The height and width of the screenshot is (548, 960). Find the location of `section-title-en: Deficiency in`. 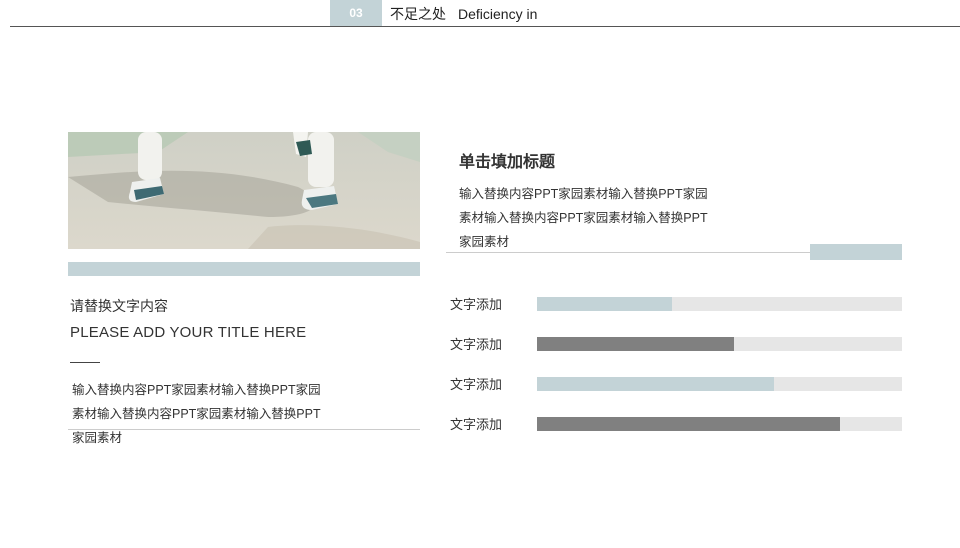

section-title-en: Deficiency in is located at coordinates (498, 14).